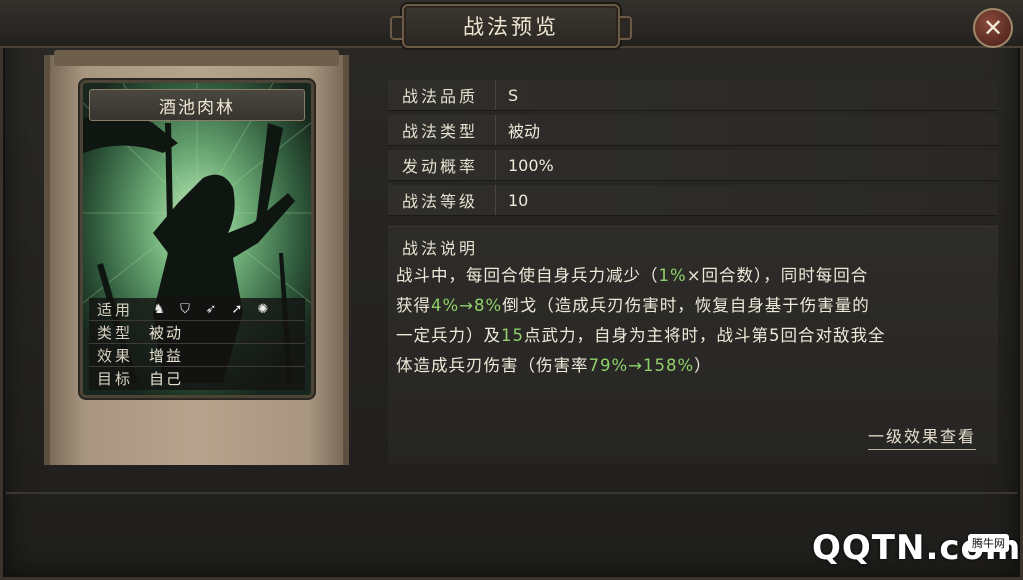 This screenshot has width=1023, height=580. Describe the element at coordinates (115, 332) in the screenshot. I see `info-key: 类型` at that location.